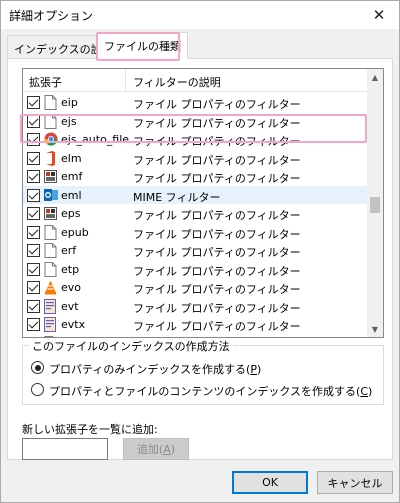 This screenshot has height=503, width=400. What do you see at coordinates (51, 16) in the screenshot?
I see `dialog-title: 詳細オプション` at bounding box center [51, 16].